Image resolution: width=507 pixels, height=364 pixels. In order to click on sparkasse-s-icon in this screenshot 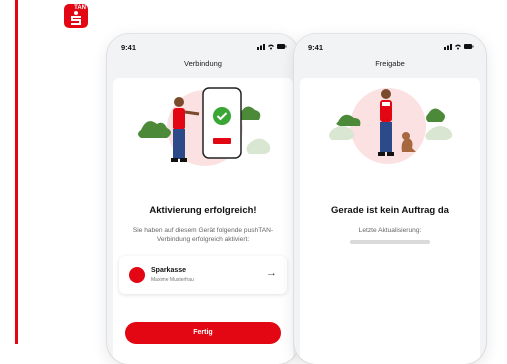, I will do `click(76, 18)`.